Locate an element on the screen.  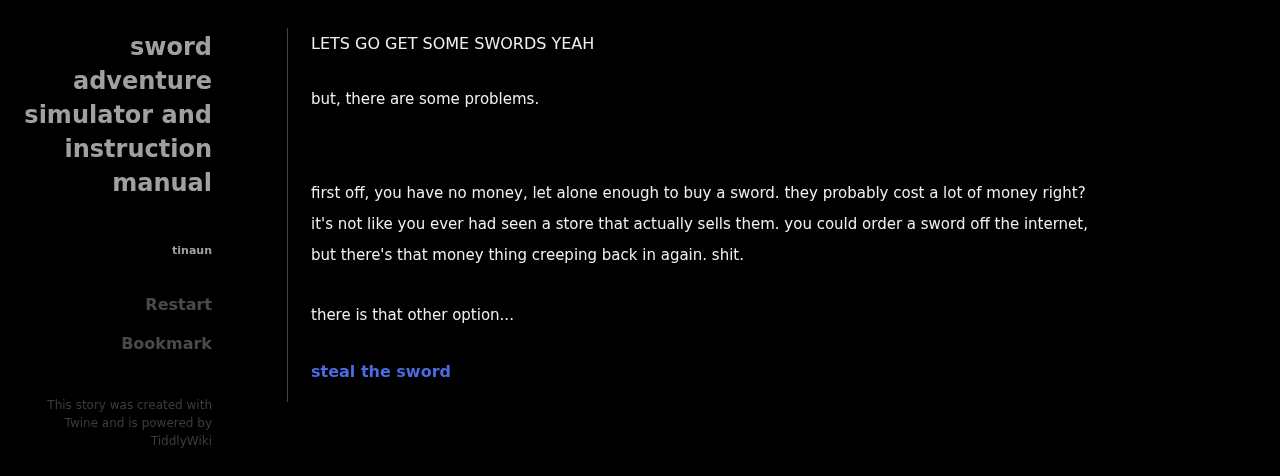
credits-text: This story was created with Twine and is powered by TiddlyWiki is located at coordinates (129, 423).